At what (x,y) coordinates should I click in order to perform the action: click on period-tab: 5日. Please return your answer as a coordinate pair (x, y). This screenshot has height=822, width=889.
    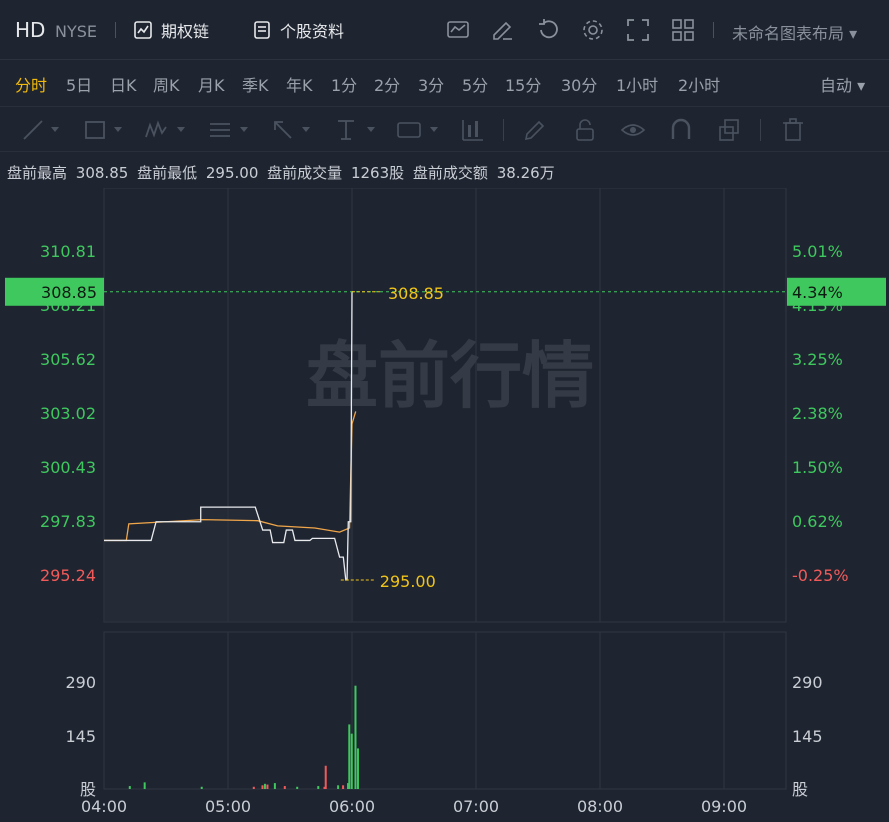
    Looking at the image, I should click on (79, 84).